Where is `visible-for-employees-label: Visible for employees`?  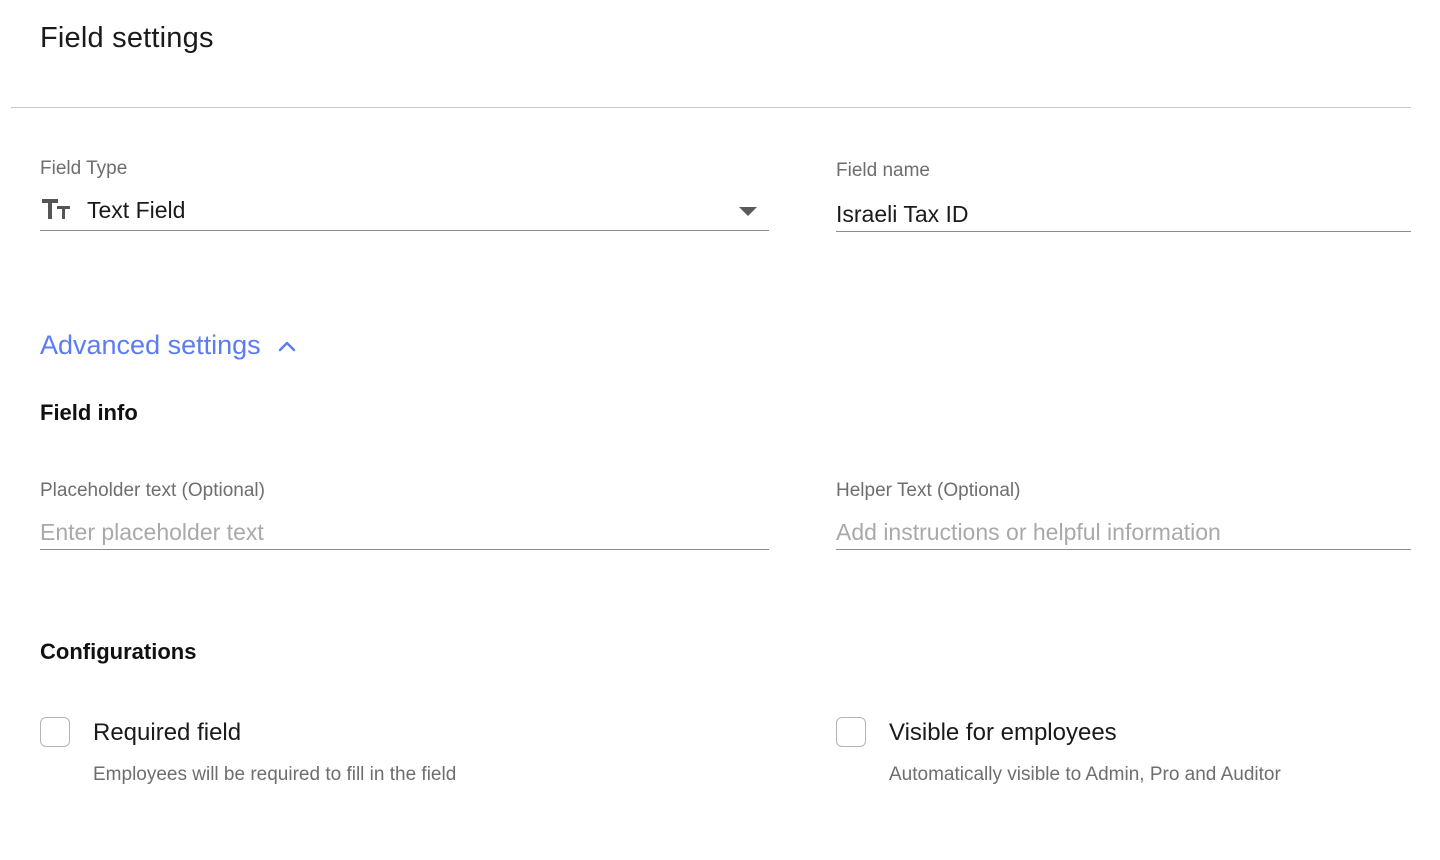 visible-for-employees-label: Visible for employees is located at coordinates (1003, 733).